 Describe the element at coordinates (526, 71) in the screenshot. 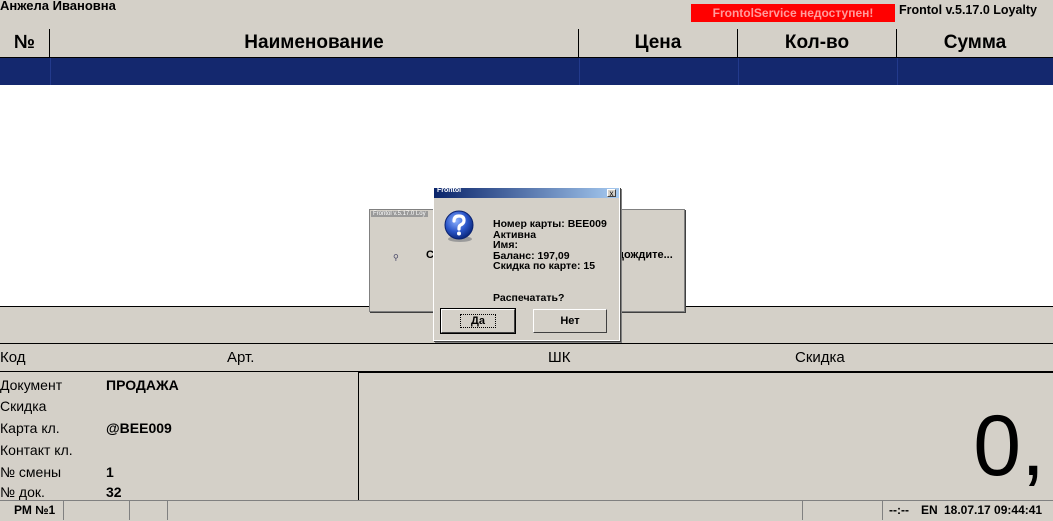

I see `selected-table-row` at that location.